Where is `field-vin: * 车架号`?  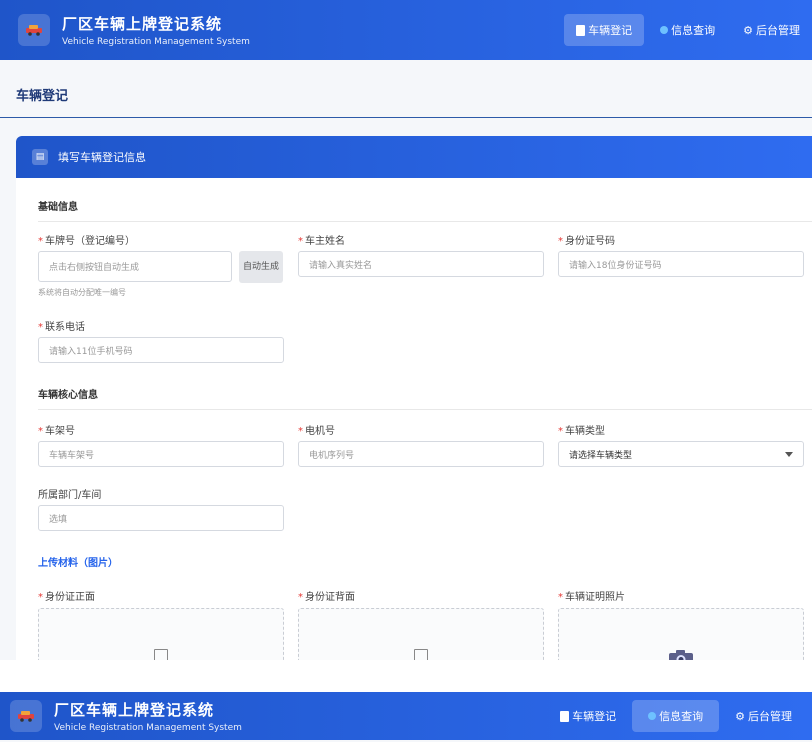
field-vin: * 车架号 is located at coordinates (56, 432).